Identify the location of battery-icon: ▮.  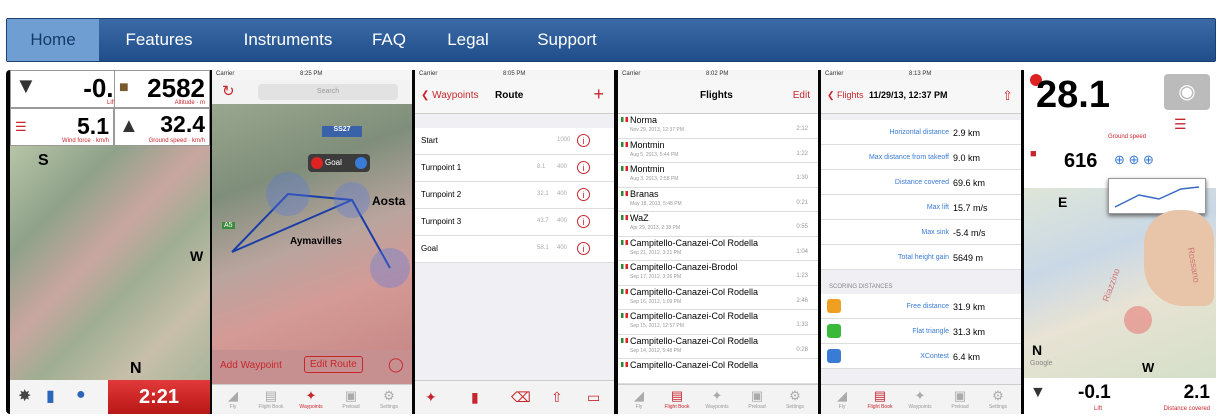
(50, 396).